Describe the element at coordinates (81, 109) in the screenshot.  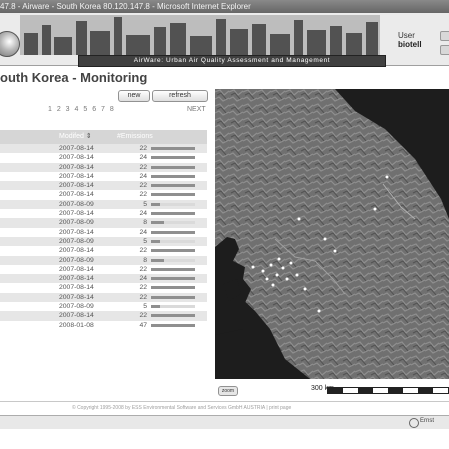
I see `pagination: 1 2 3 4 5 6 7 8` at that location.